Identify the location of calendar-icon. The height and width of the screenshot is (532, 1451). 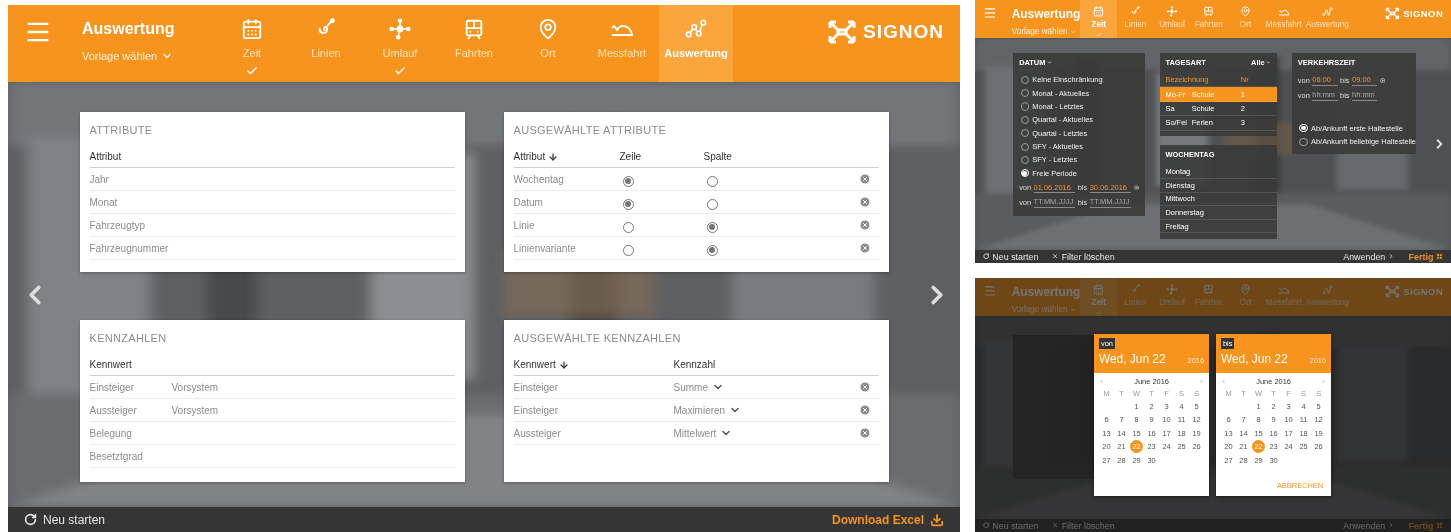
(252, 29).